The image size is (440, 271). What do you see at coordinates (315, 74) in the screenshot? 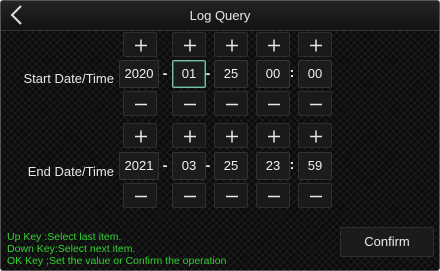
I see `start-minute-field: 00` at bounding box center [315, 74].